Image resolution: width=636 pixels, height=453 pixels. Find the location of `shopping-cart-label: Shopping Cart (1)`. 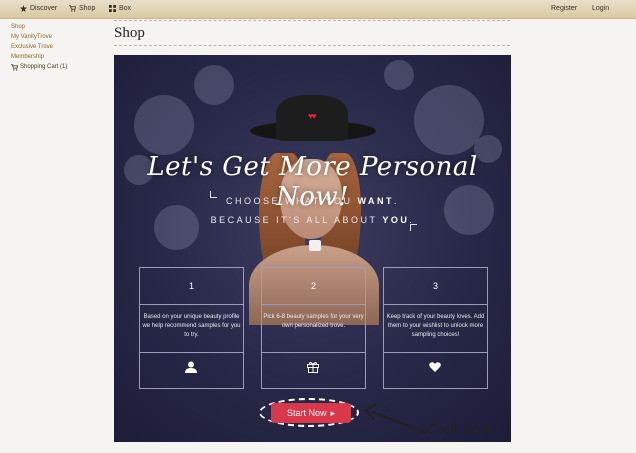

shopping-cart-label: Shopping Cart (1) is located at coordinates (44, 67).